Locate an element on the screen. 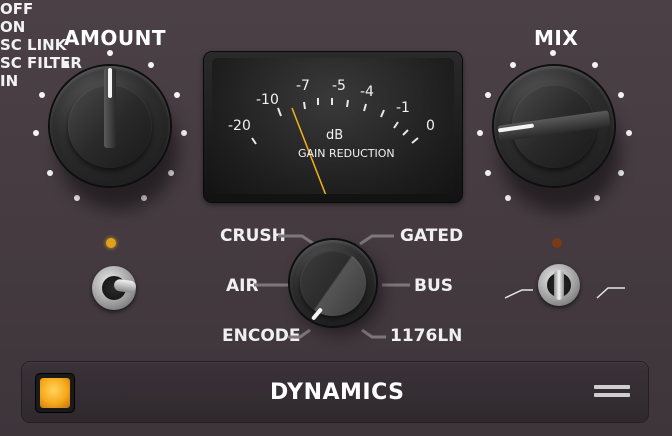  flat-filter-icon is located at coordinates (610, 293).